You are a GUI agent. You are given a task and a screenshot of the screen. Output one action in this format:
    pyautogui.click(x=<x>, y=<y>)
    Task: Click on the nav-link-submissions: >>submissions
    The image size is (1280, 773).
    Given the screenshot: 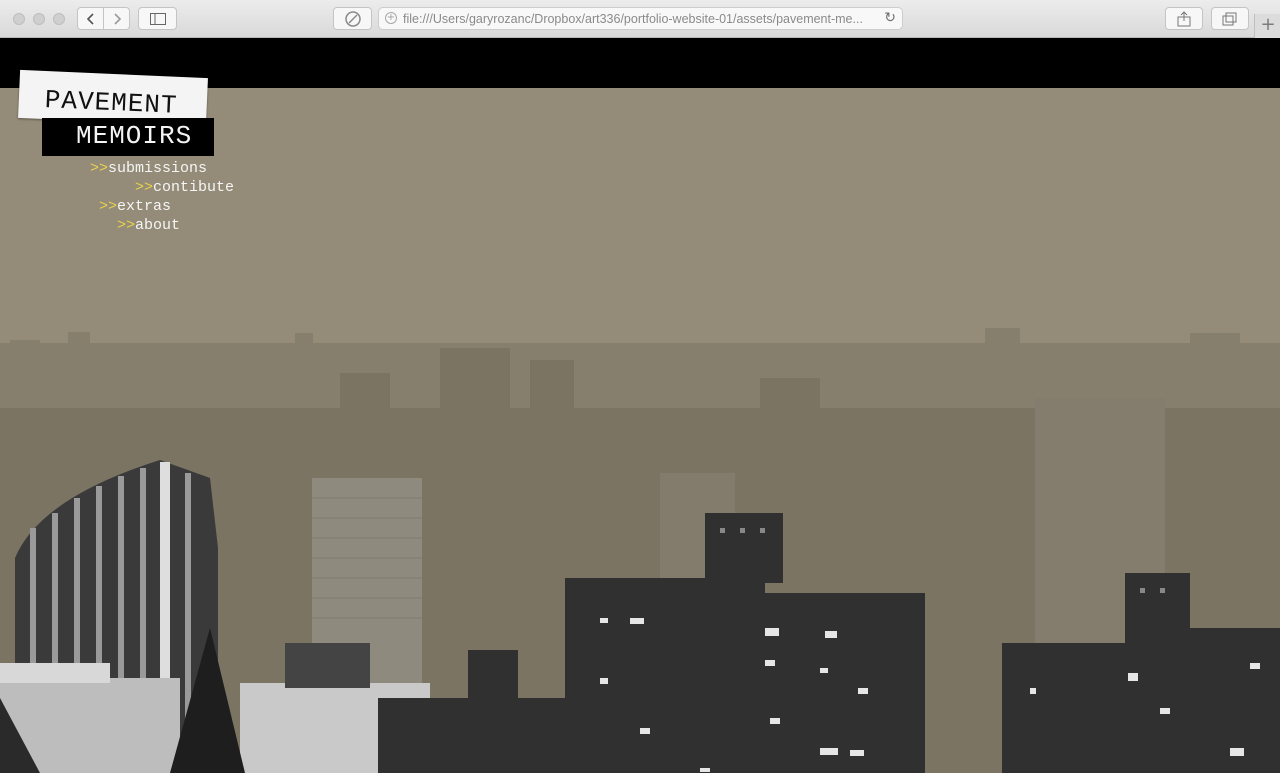 What is the action you would take?
    pyautogui.click(x=148, y=168)
    